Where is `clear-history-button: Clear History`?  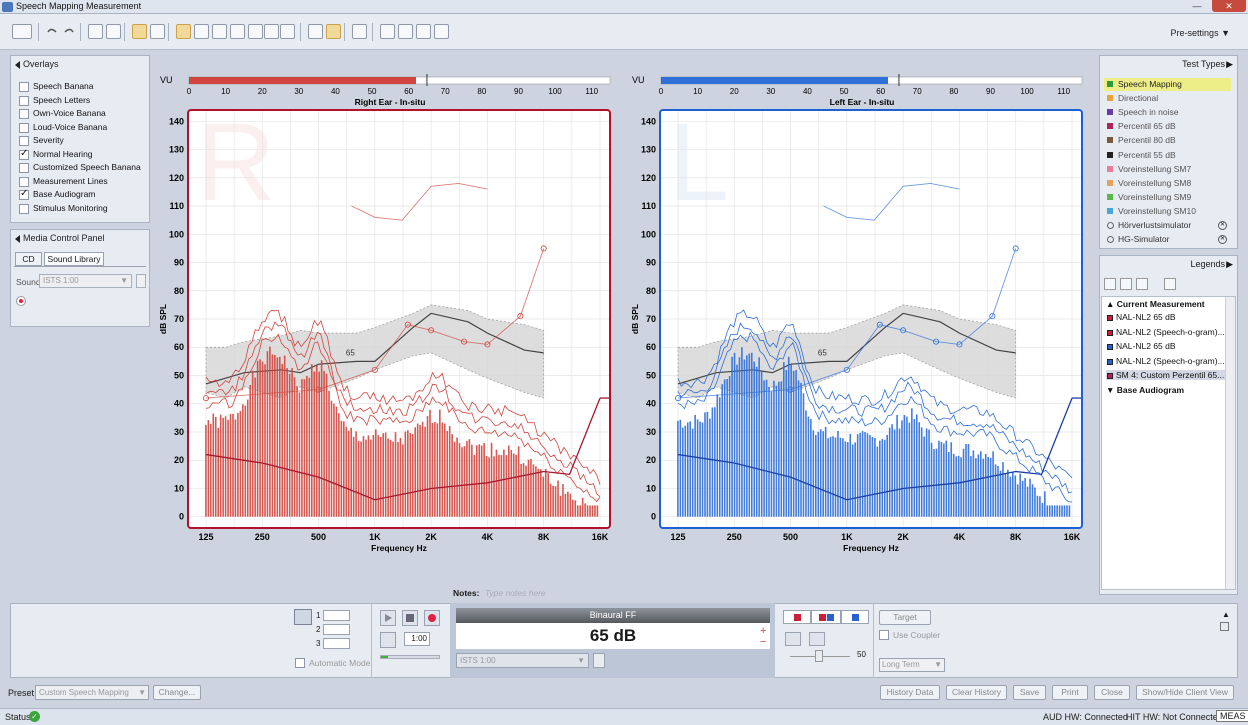
clear-history-button: Clear History is located at coordinates (976, 692).